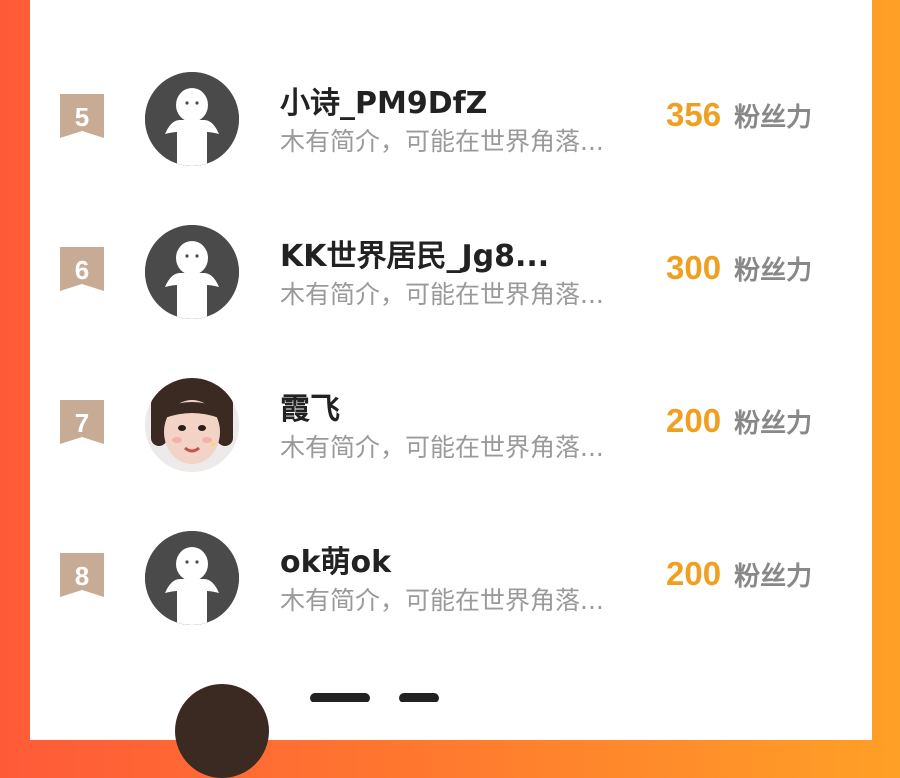  I want to click on fan-power: 300 粉丝力, so click(739, 268).